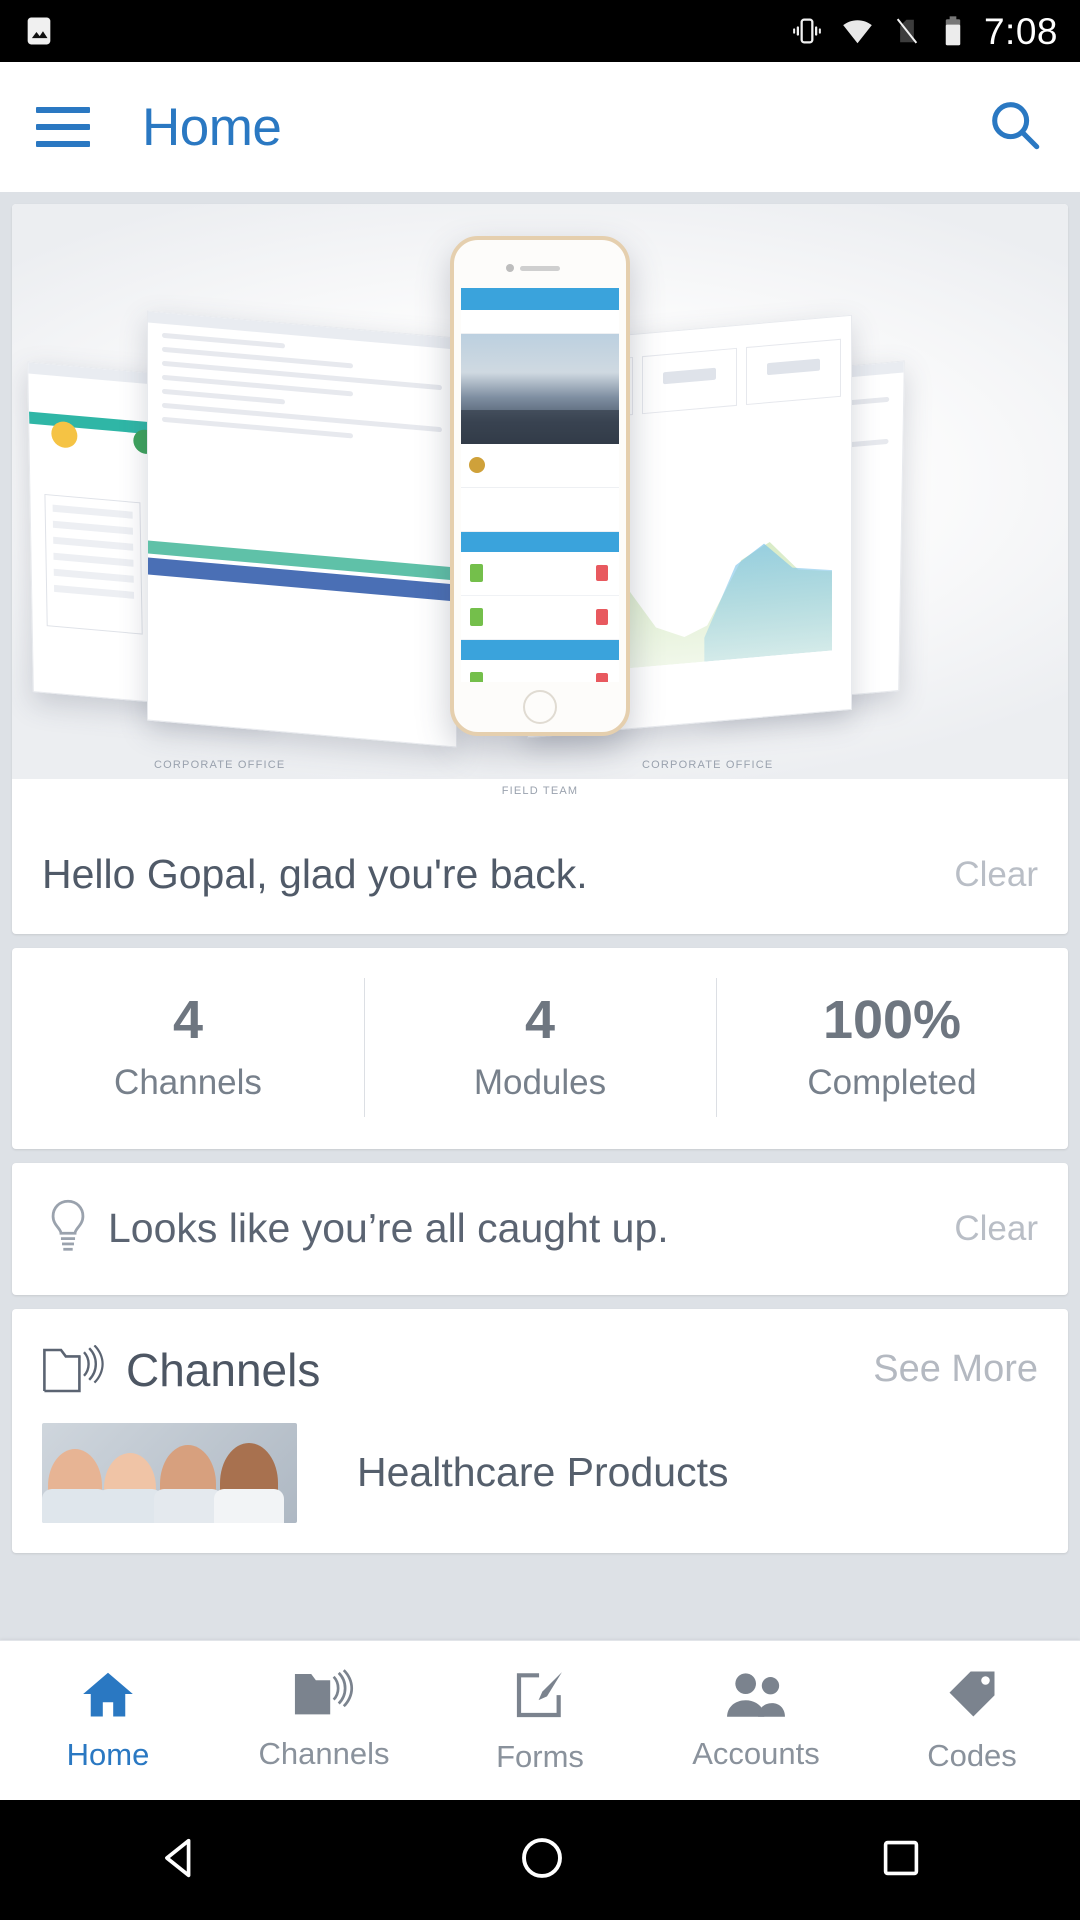 The height and width of the screenshot is (1920, 1080). Describe the element at coordinates (996, 875) in the screenshot. I see `greeting-clear-button: Clear` at that location.